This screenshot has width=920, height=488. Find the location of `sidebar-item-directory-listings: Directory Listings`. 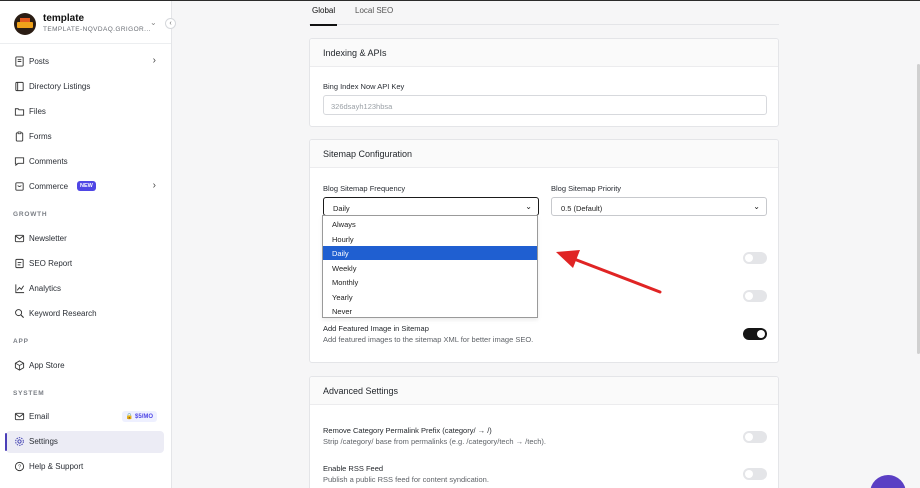

sidebar-item-directory-listings: Directory Listings is located at coordinates (85, 87).